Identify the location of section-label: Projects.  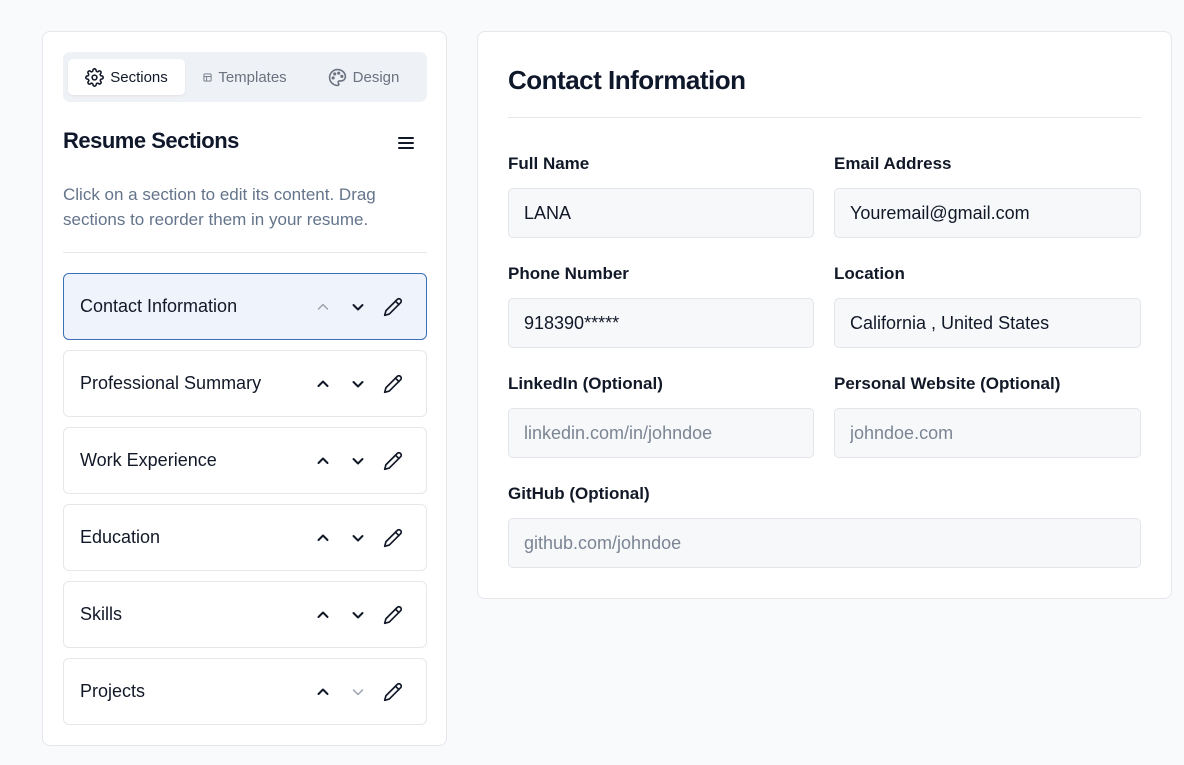
(113, 691).